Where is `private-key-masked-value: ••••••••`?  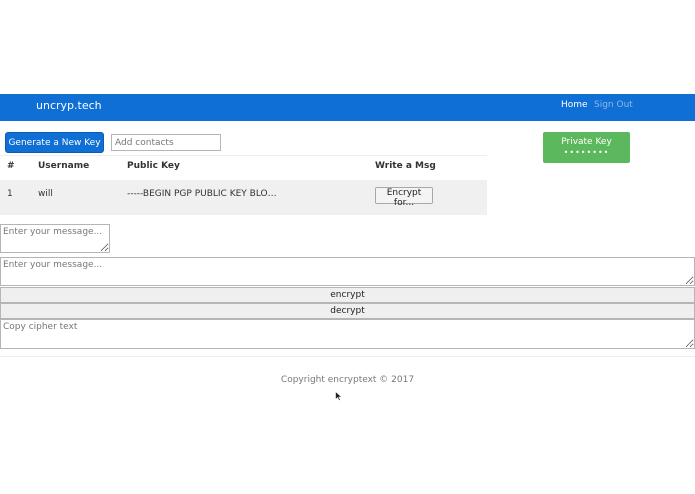 private-key-masked-value: •••••••• is located at coordinates (586, 152).